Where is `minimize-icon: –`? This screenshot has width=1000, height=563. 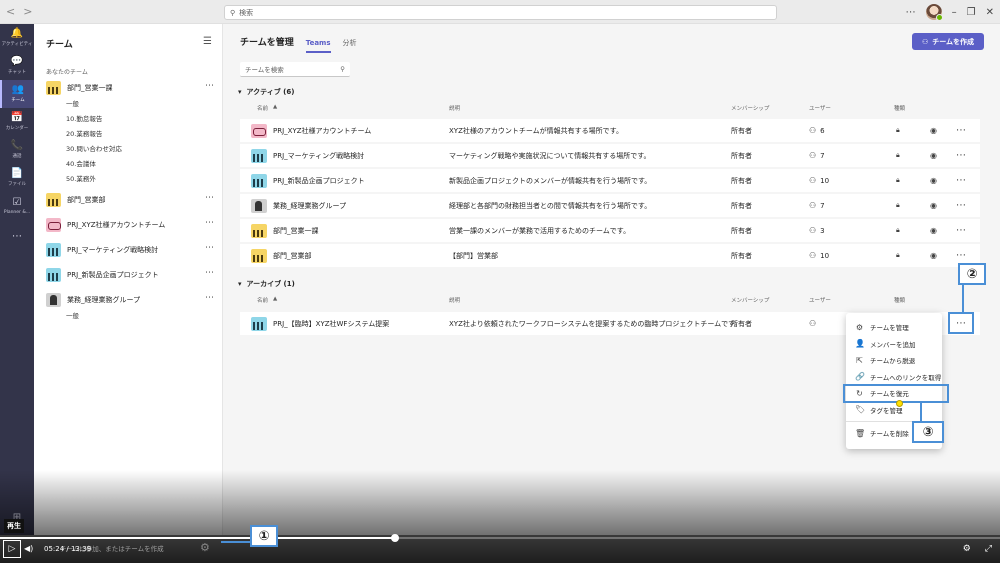
minimize-icon: – is located at coordinates (954, 12).